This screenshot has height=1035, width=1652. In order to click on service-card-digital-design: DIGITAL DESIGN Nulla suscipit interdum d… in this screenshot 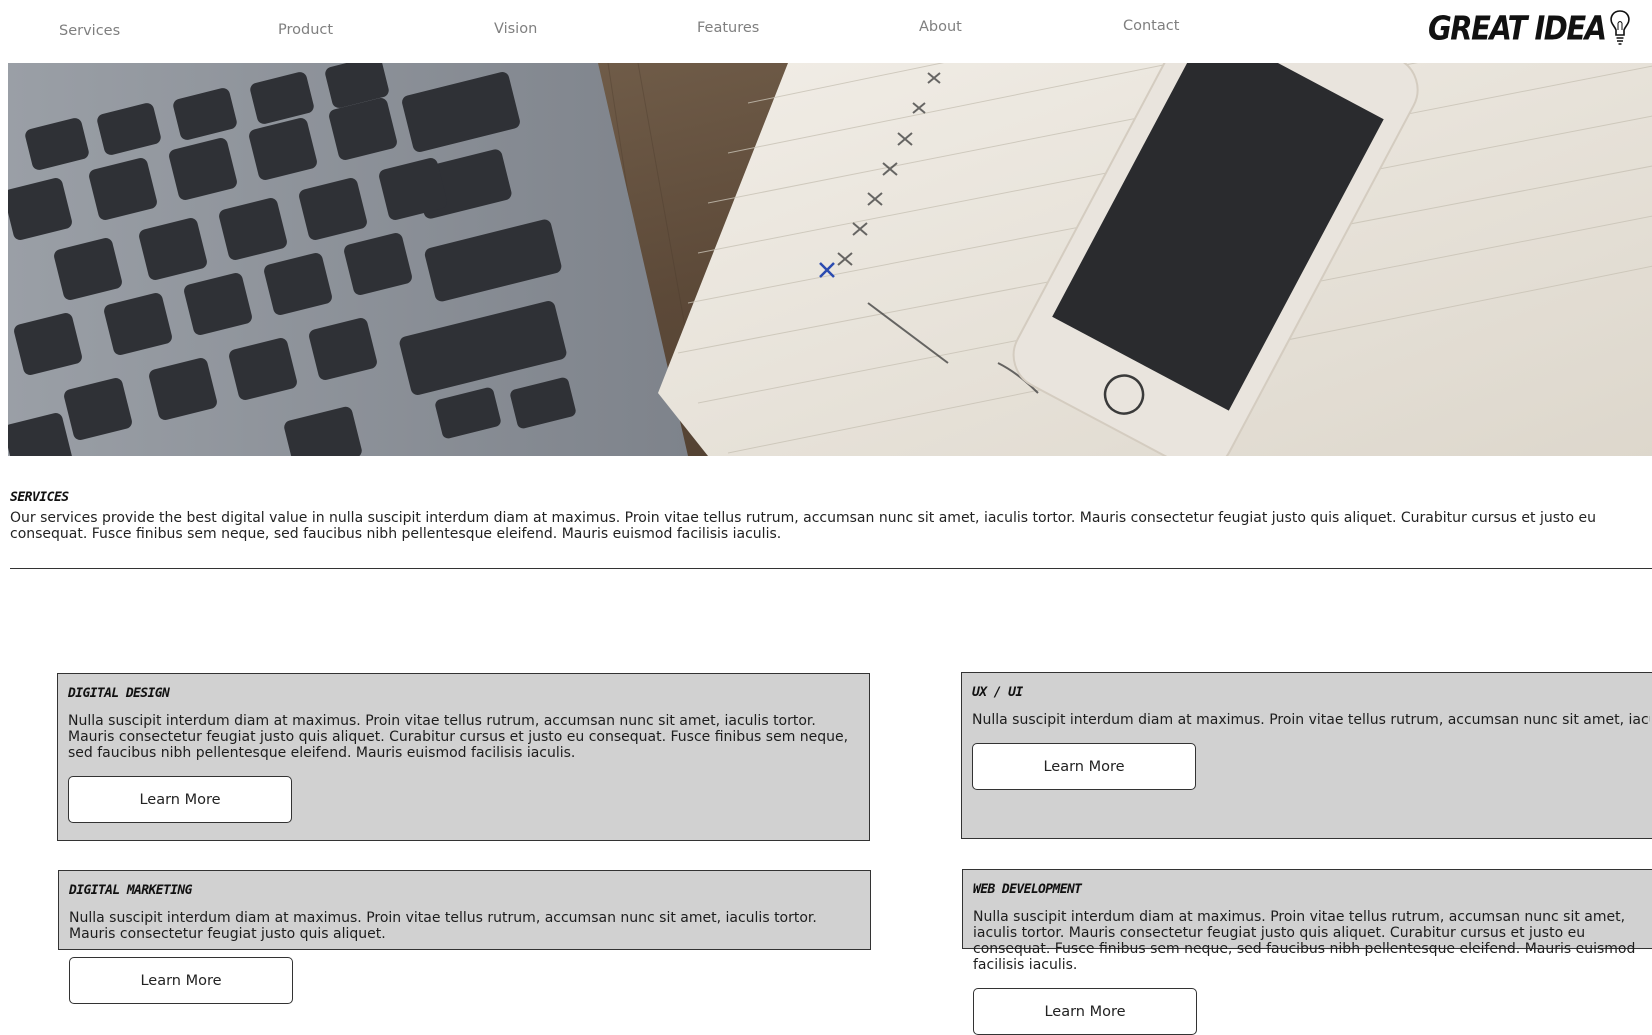, I will do `click(463, 757)`.